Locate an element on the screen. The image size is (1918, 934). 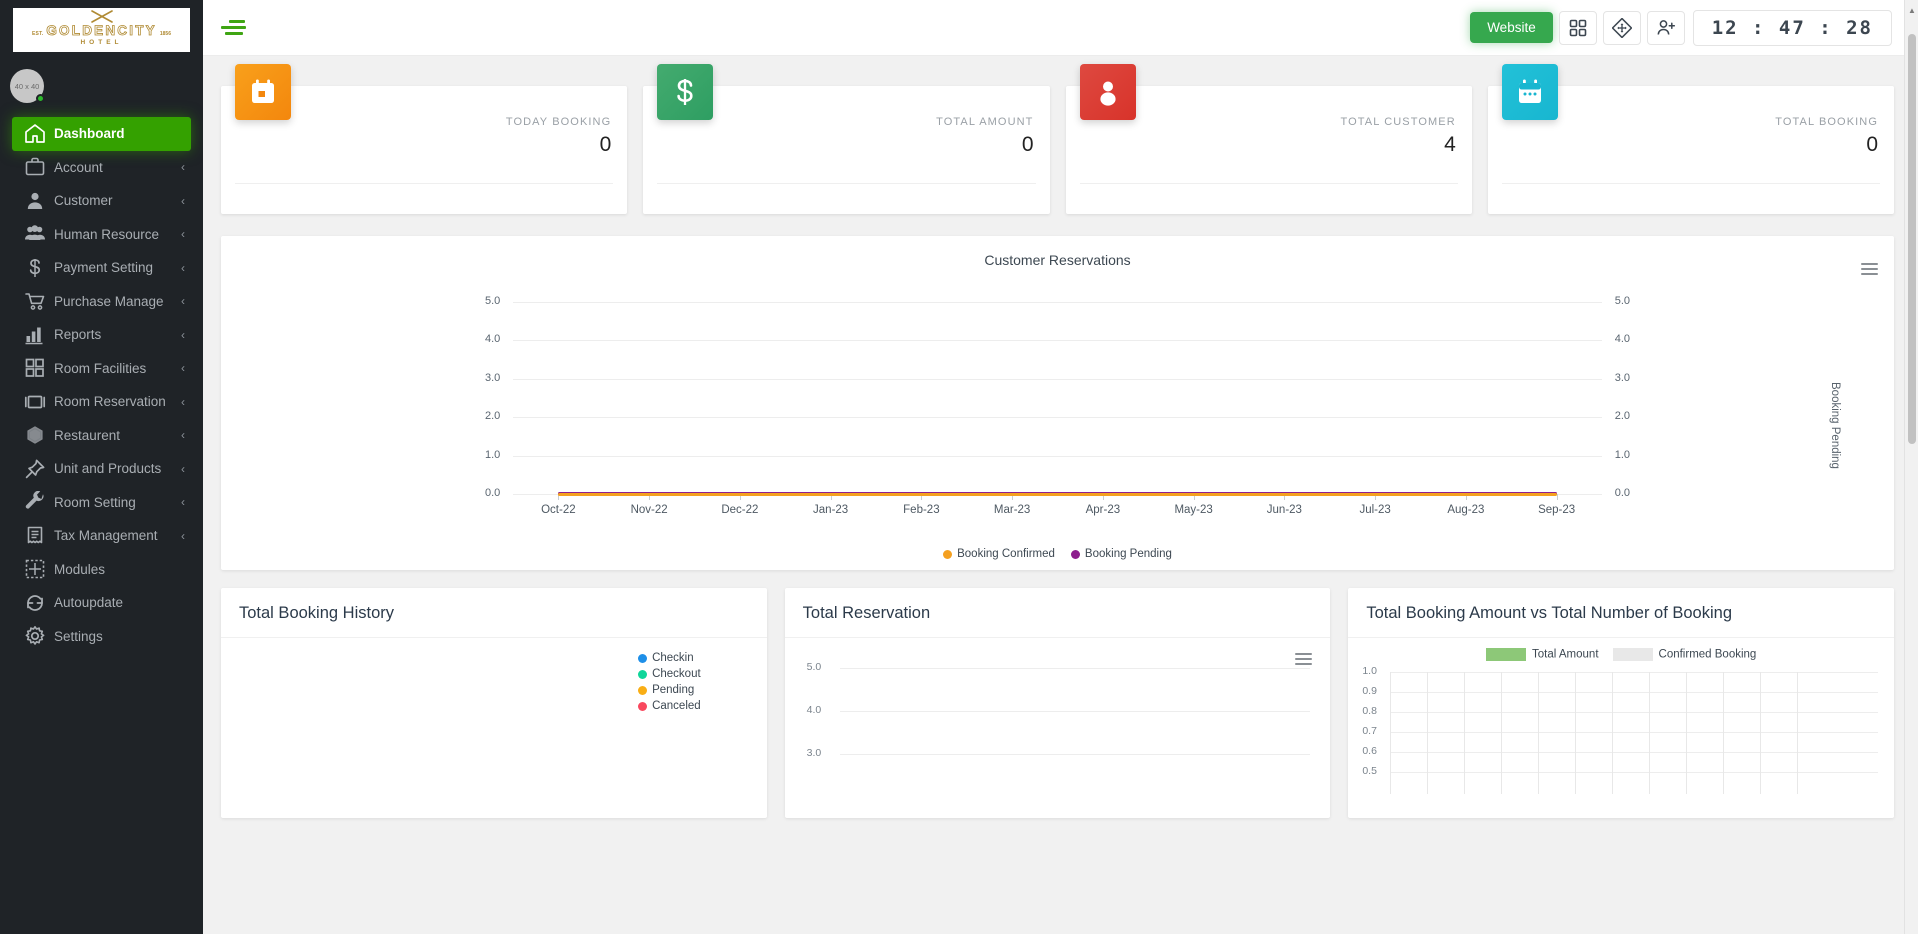
gridline is located at coordinates (1075, 711).